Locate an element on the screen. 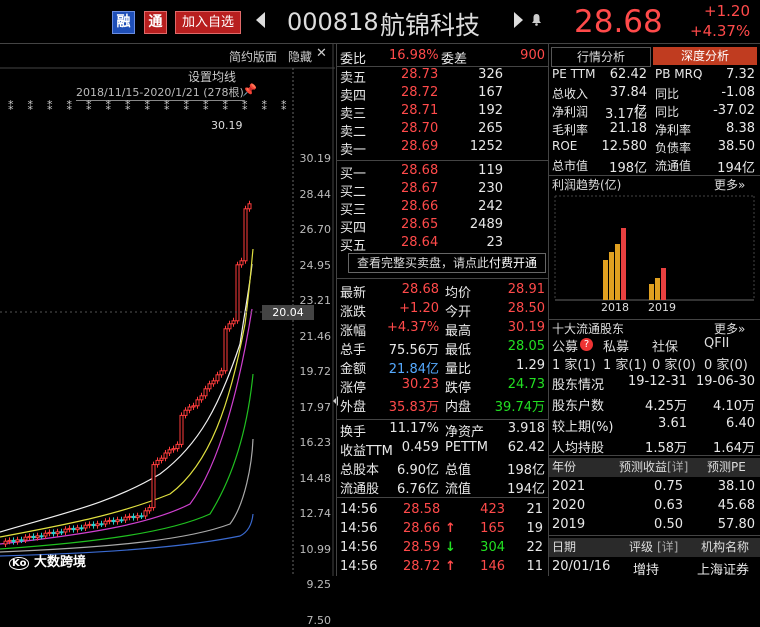 The height and width of the screenshot is (627, 760). bid-level: 买四 28.65 2489 is located at coordinates (442, 226).